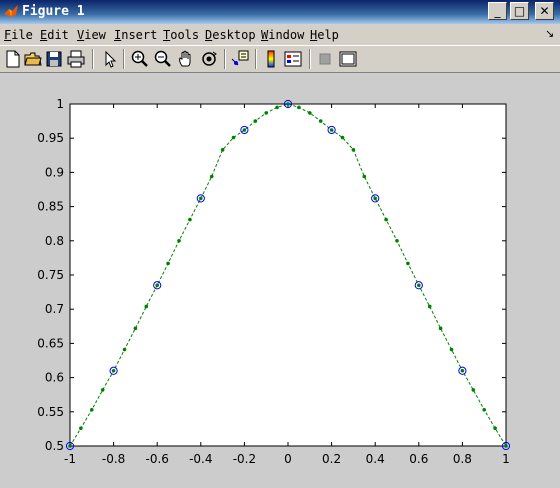  What do you see at coordinates (156, 459) in the screenshot?
I see `x-tick-label: -0.6` at bounding box center [156, 459].